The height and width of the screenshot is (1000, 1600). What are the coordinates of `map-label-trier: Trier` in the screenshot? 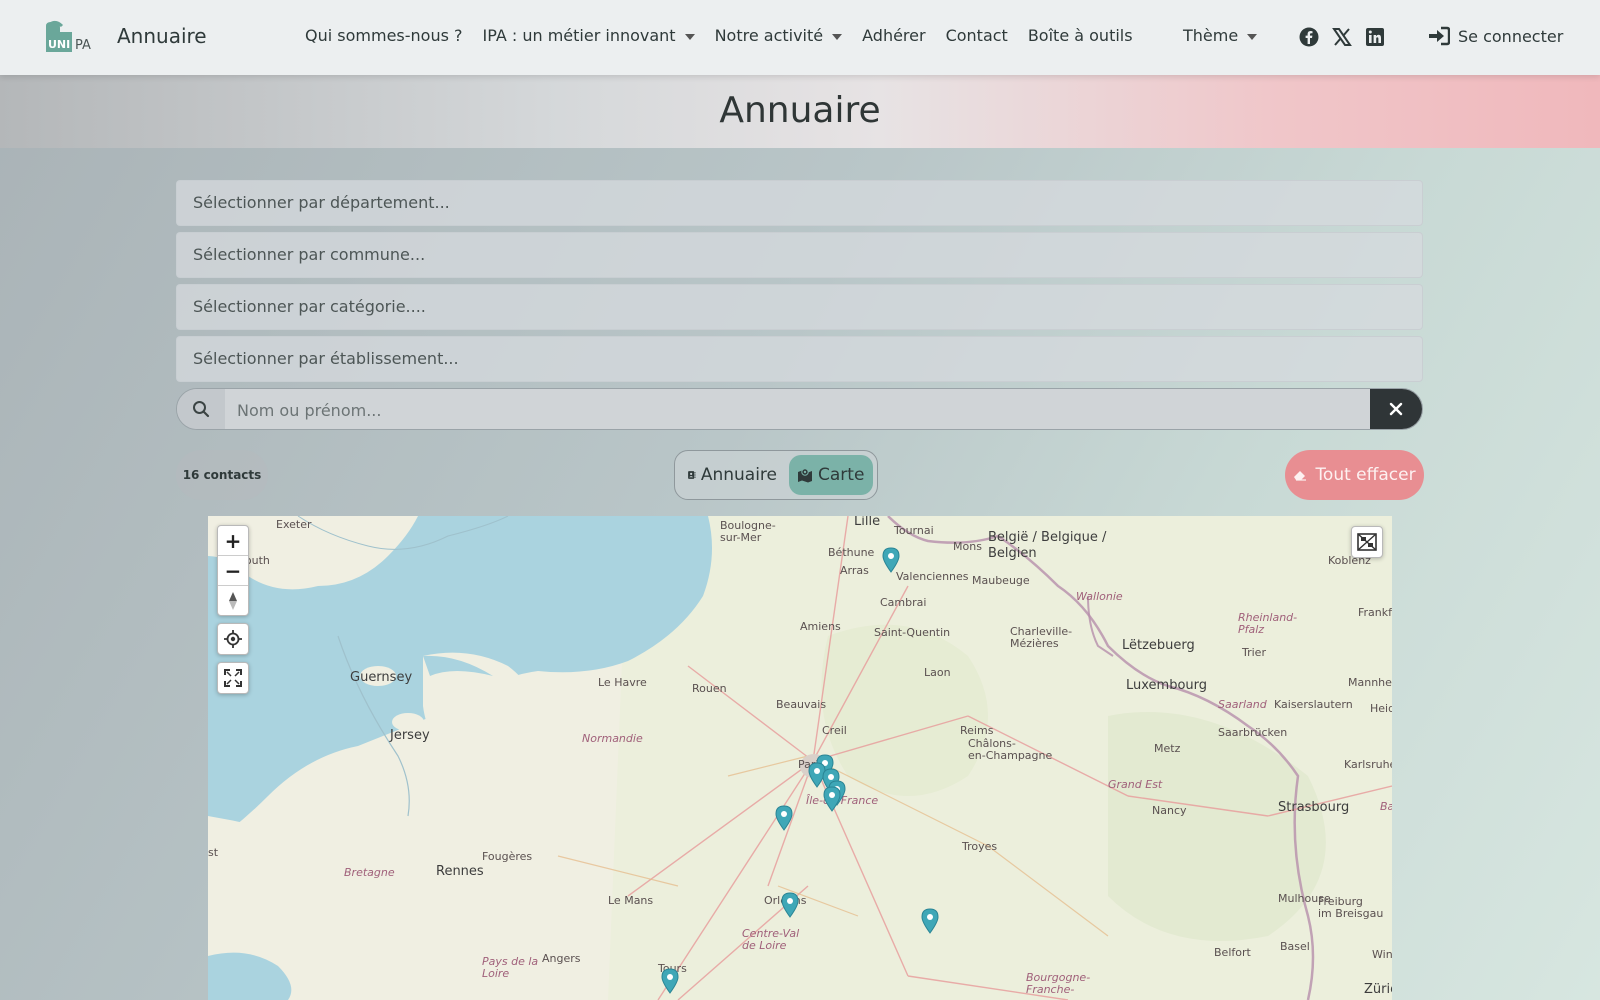 It's located at (1254, 652).